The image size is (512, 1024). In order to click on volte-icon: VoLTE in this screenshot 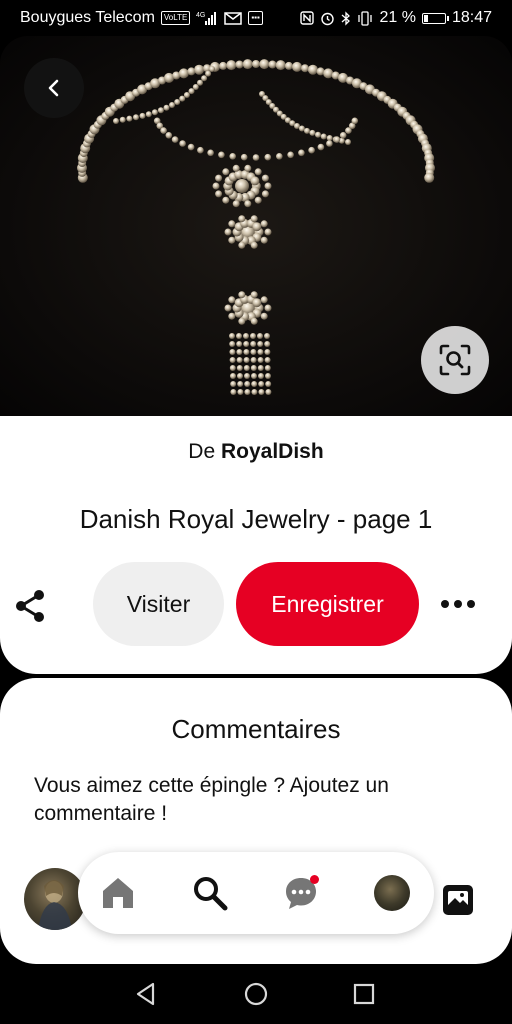, I will do `click(175, 18)`.